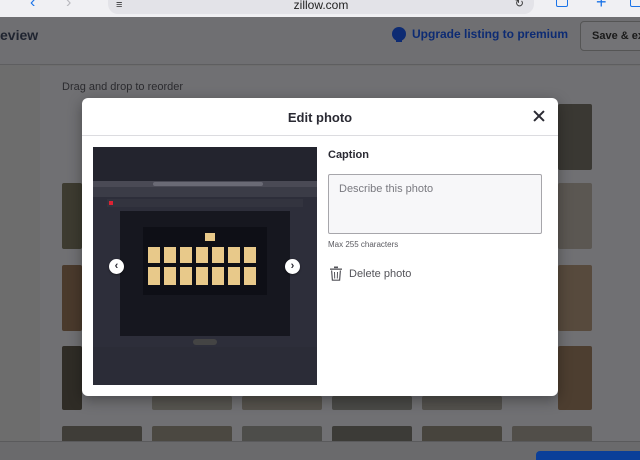 This screenshot has height=460, width=640. I want to click on modal-title: Edit photo, so click(320, 117).